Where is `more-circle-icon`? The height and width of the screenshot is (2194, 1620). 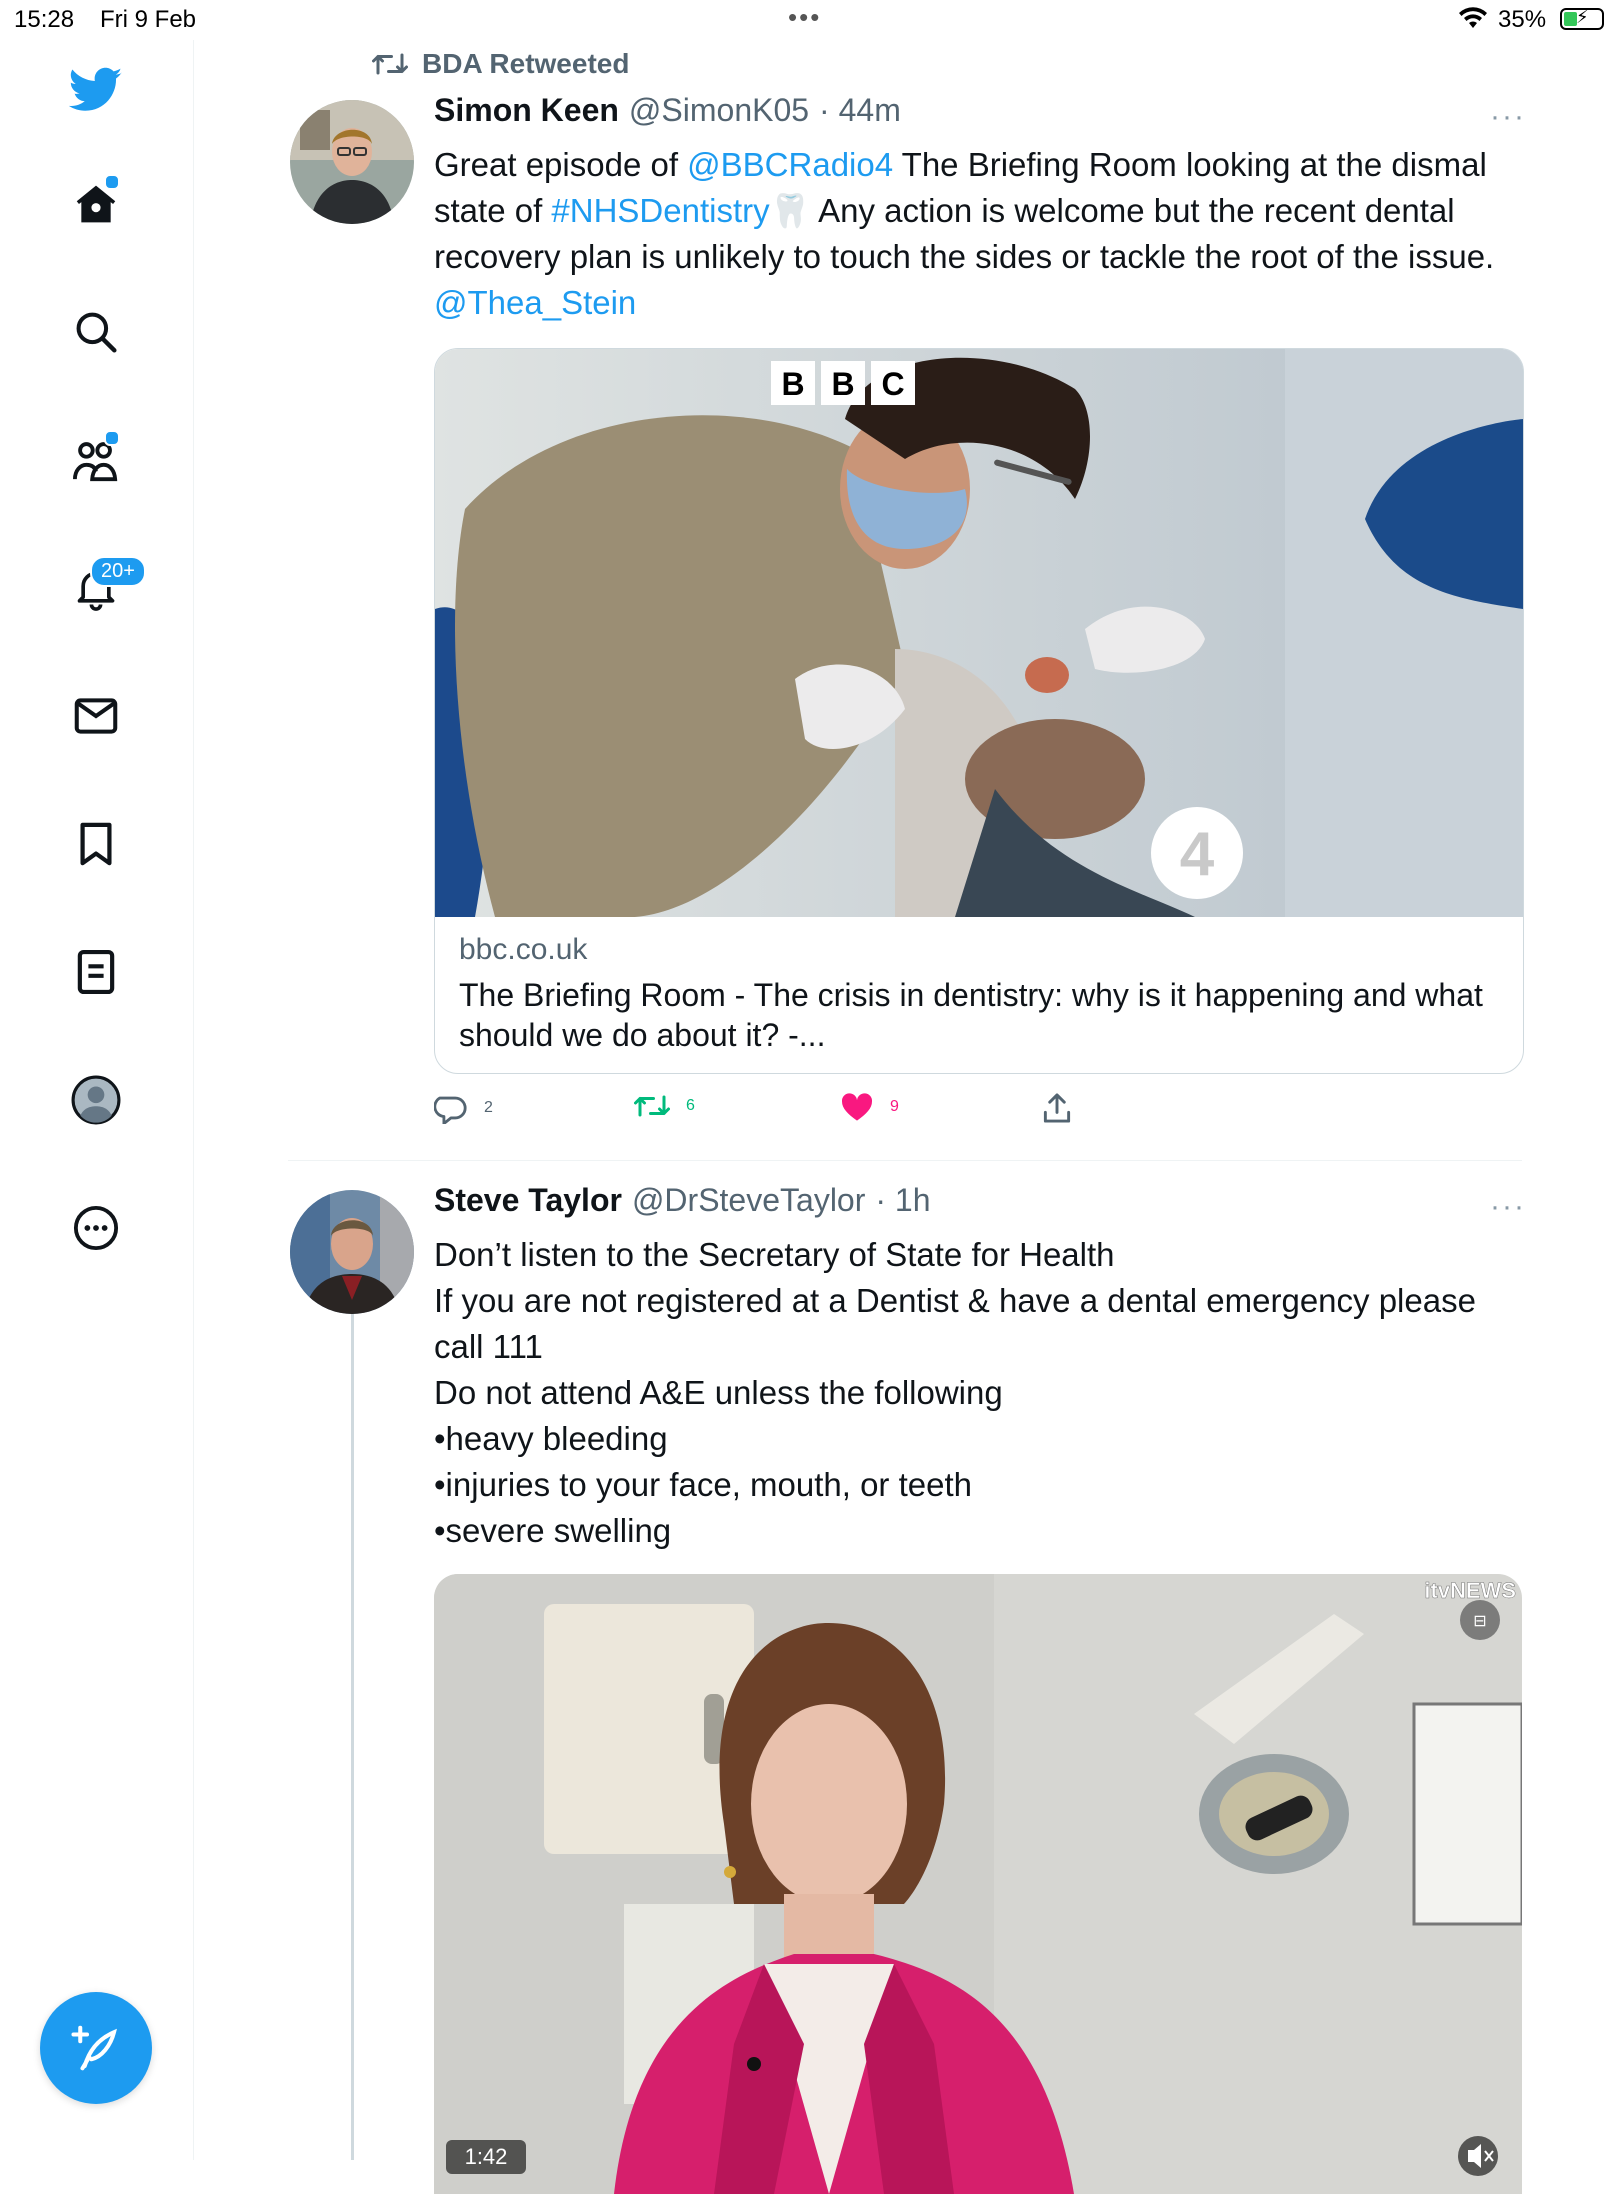 more-circle-icon is located at coordinates (96, 1228).